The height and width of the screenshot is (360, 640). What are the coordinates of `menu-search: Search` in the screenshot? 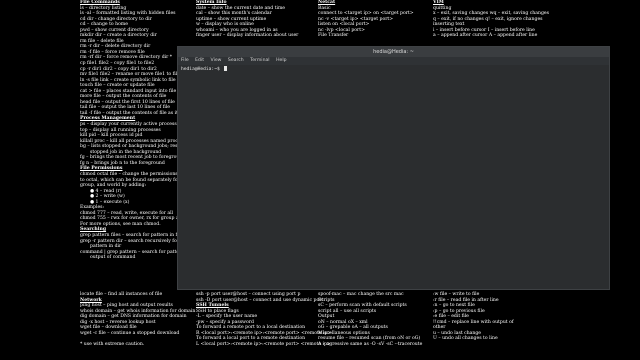 It's located at (236, 61).